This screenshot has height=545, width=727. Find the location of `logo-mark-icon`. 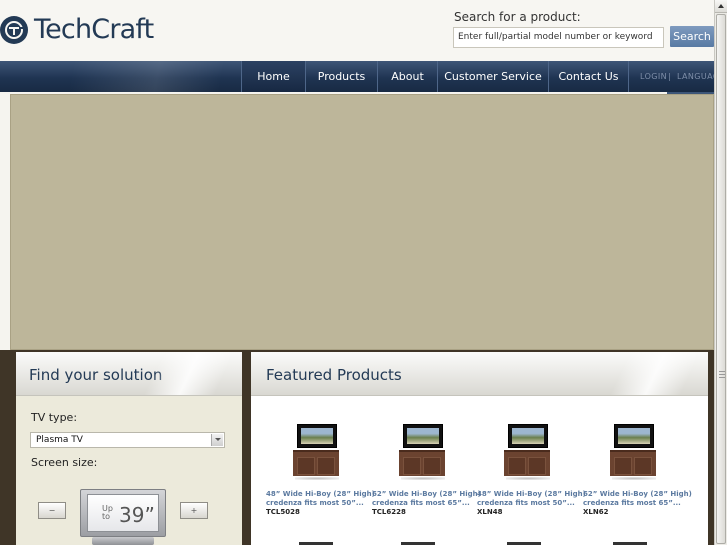

logo-mark-icon is located at coordinates (14, 29).